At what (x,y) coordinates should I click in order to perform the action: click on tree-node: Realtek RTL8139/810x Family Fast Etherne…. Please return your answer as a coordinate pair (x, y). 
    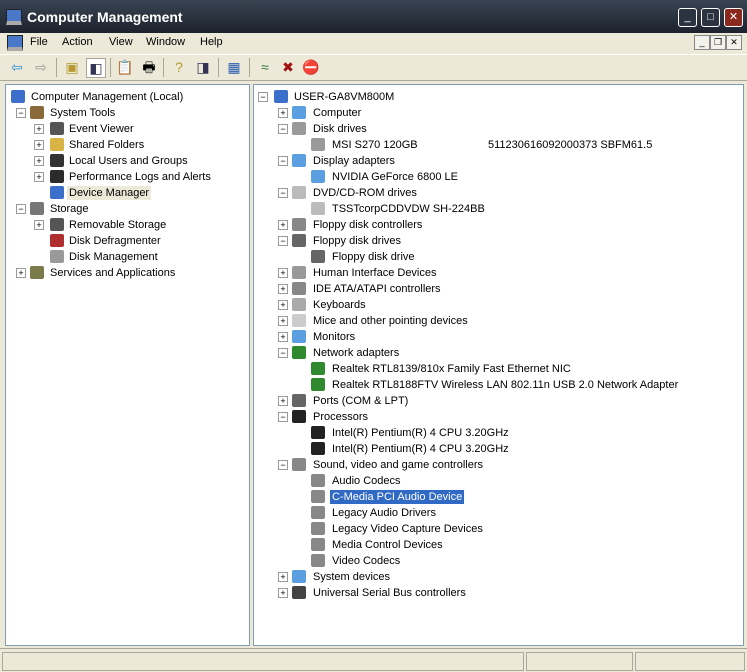
    Looking at the image, I should click on (498, 369).